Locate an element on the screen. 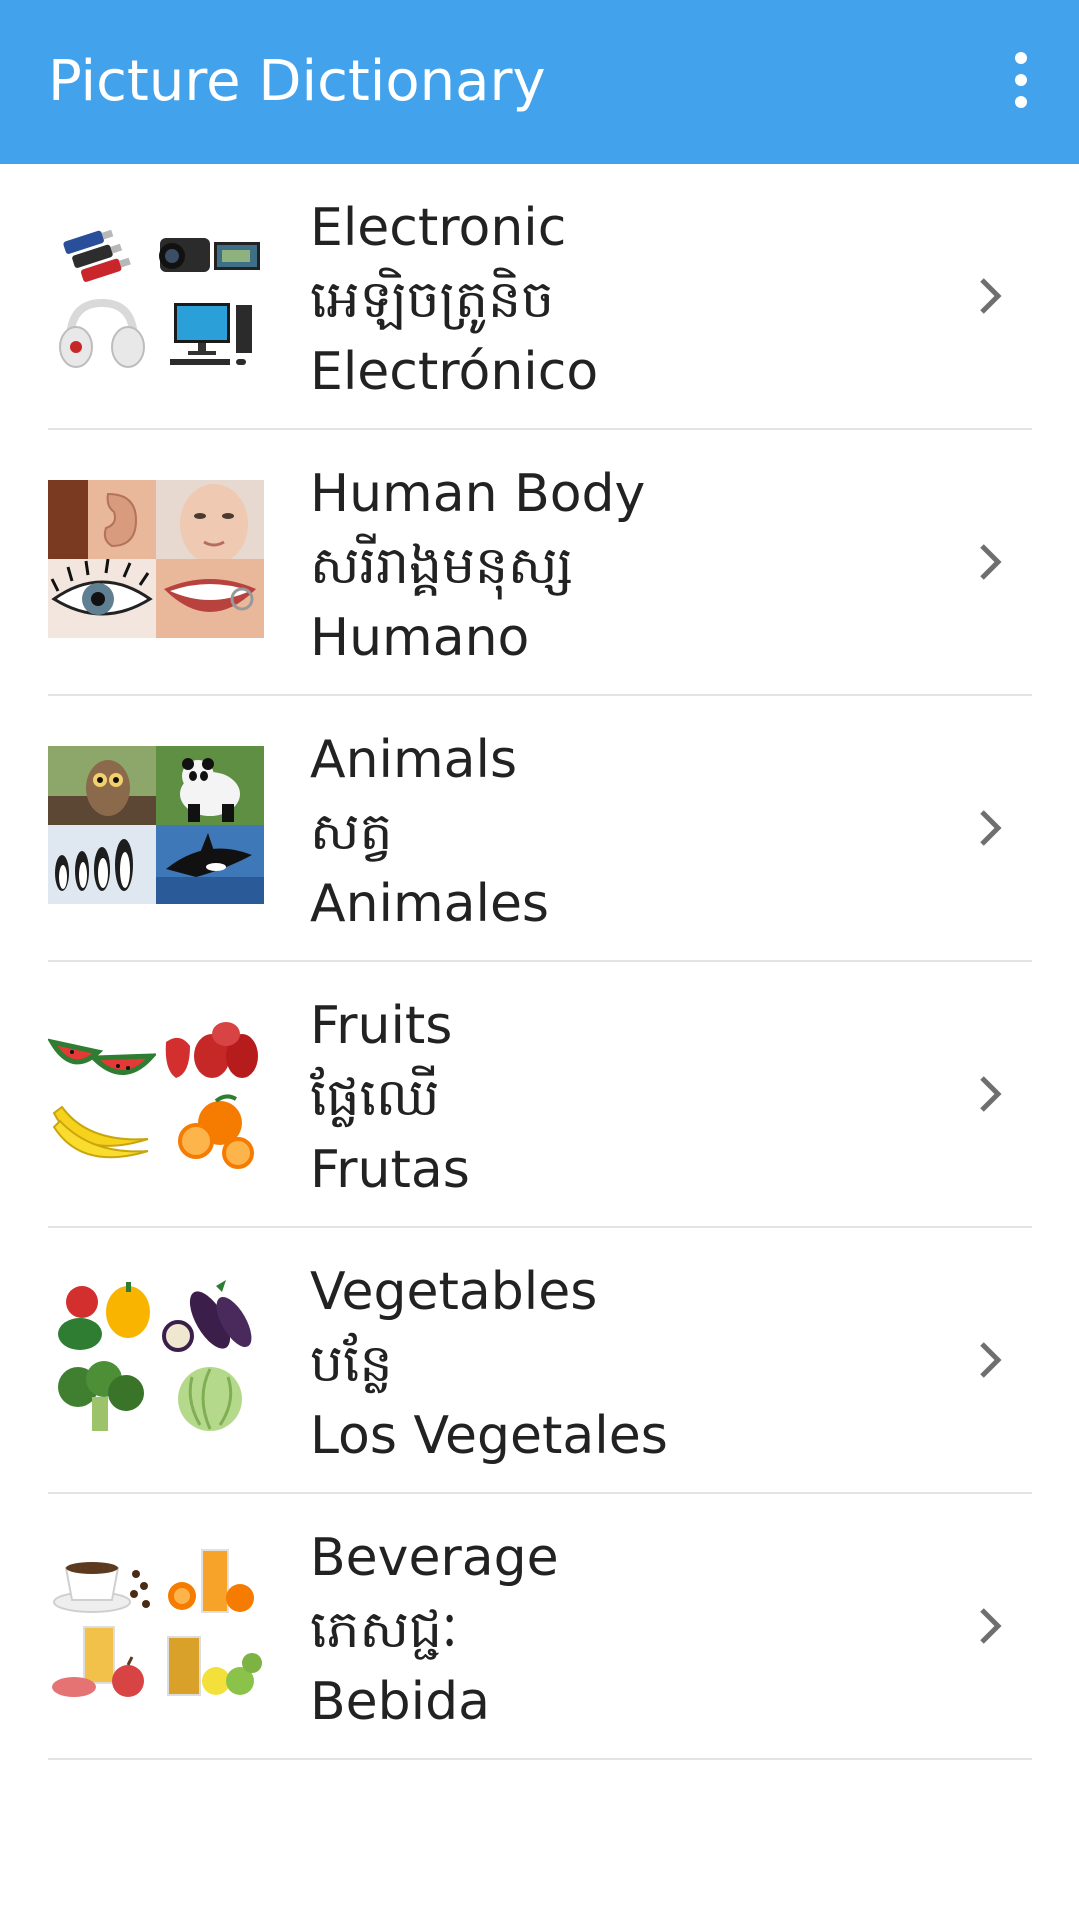 The image size is (1079, 1919). category-name-english: Fruits is located at coordinates (381, 1026).